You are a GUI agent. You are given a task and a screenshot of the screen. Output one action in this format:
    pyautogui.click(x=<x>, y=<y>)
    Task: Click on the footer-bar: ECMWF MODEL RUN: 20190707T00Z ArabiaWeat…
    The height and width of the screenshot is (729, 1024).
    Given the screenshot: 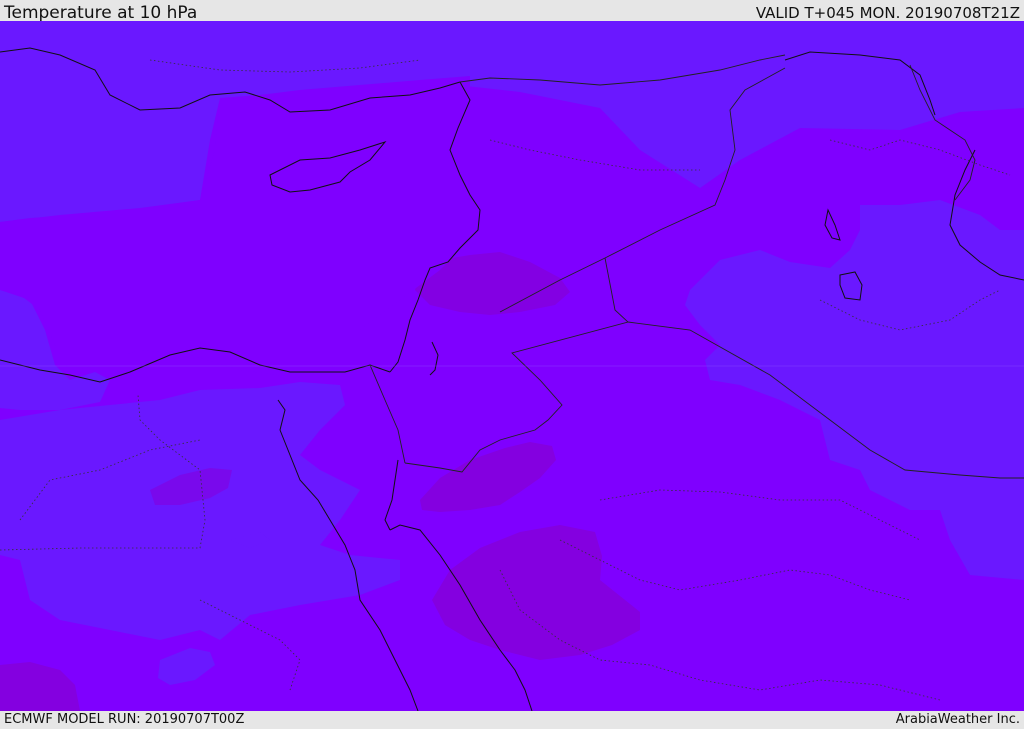 What is the action you would take?
    pyautogui.click(x=512, y=720)
    